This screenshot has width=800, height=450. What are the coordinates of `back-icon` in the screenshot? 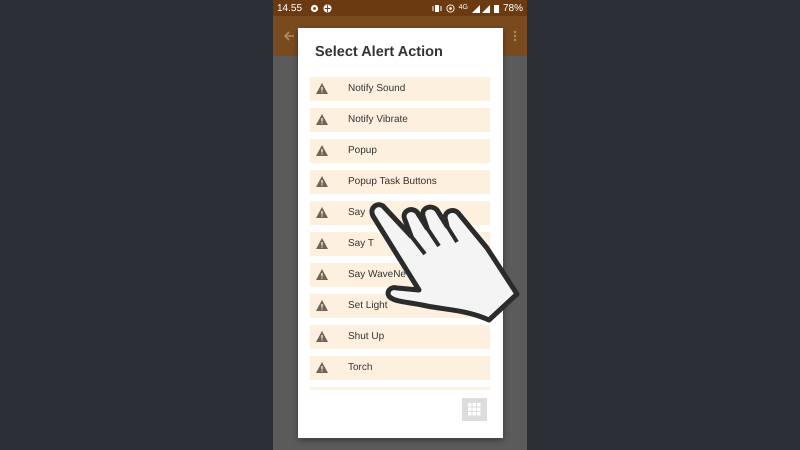 It's located at (289, 36).